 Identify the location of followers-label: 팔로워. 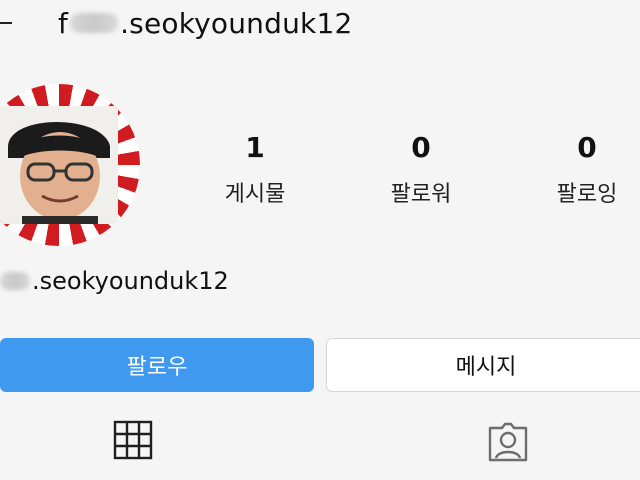
(421, 194).